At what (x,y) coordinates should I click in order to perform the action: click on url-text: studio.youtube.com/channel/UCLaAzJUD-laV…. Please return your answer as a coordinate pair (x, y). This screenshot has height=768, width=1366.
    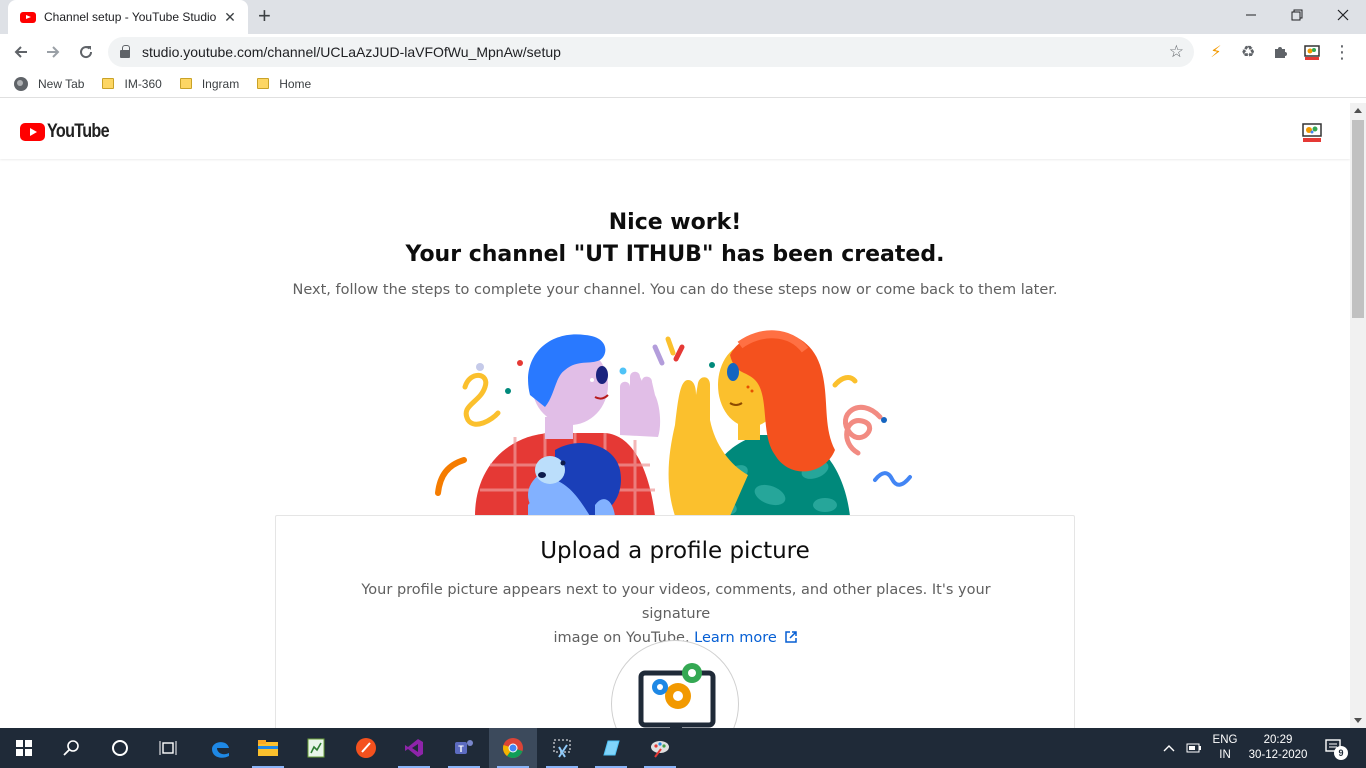
    Looking at the image, I should click on (351, 52).